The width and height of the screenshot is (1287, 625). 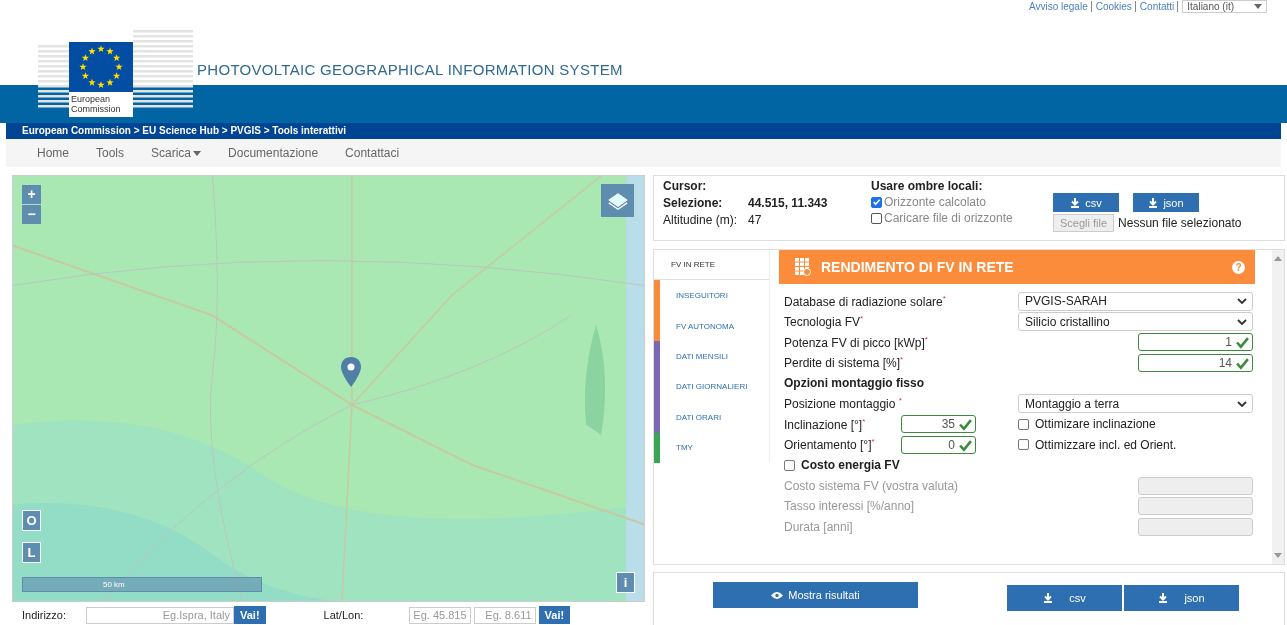 I want to click on checkbox-label: Orizzonte calcolato, so click(x=935, y=202).